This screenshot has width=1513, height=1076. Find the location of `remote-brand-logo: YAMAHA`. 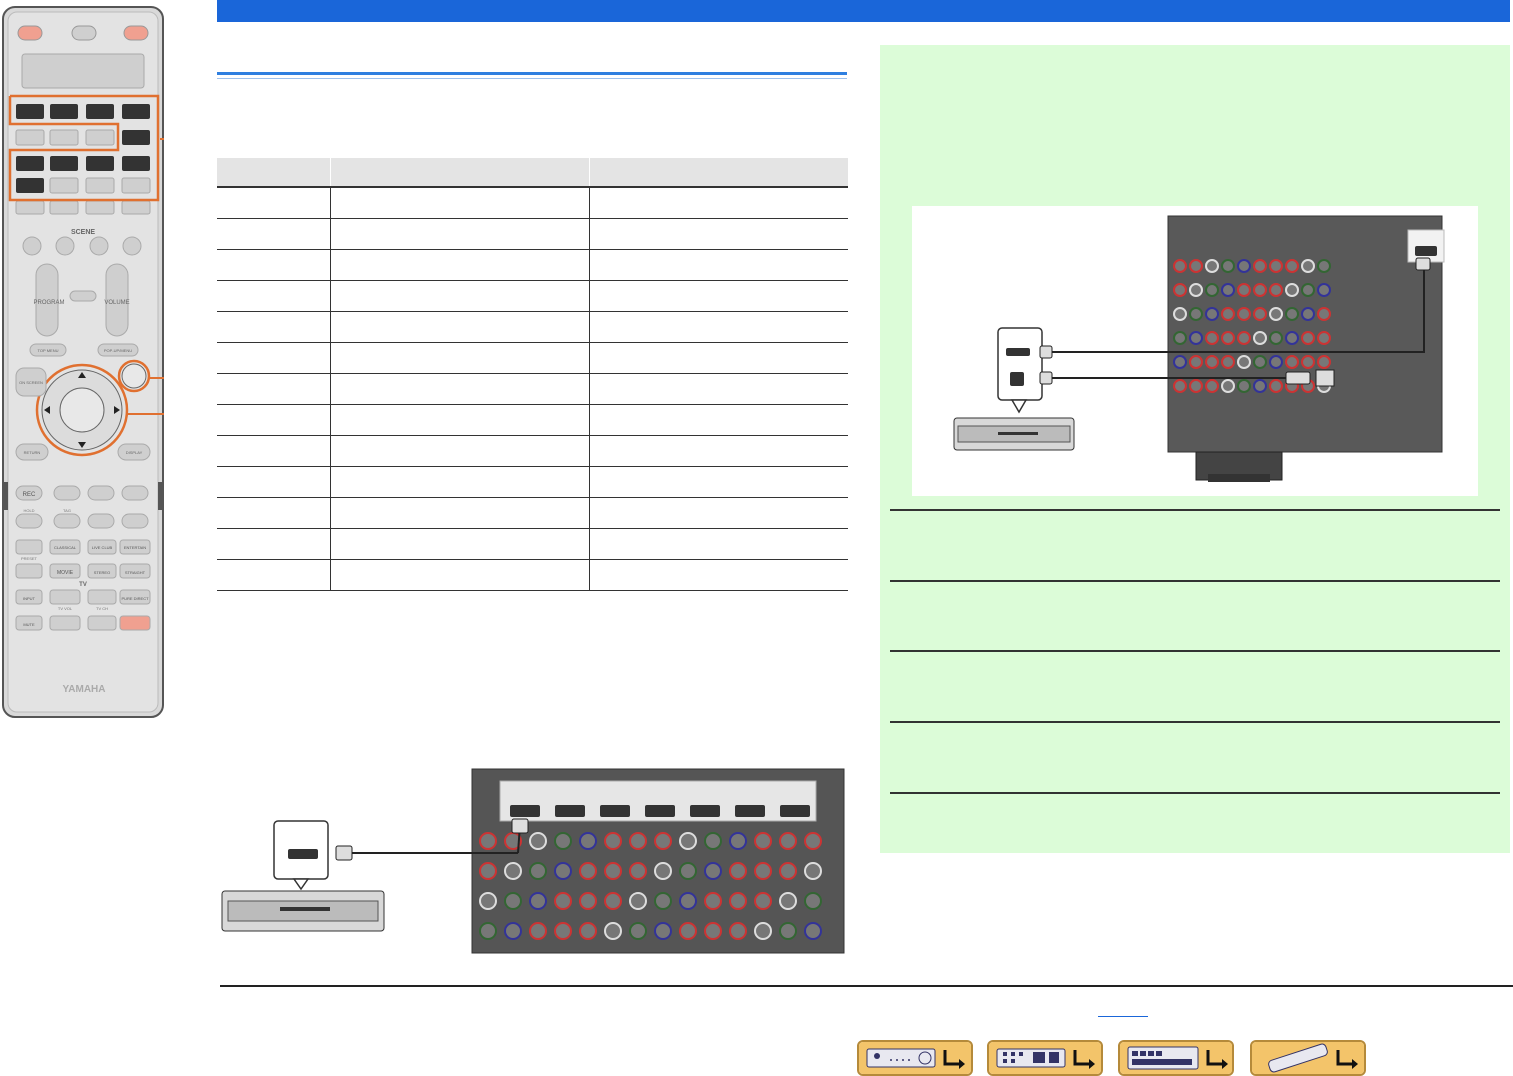

remote-brand-logo: YAMAHA is located at coordinates (84, 689).